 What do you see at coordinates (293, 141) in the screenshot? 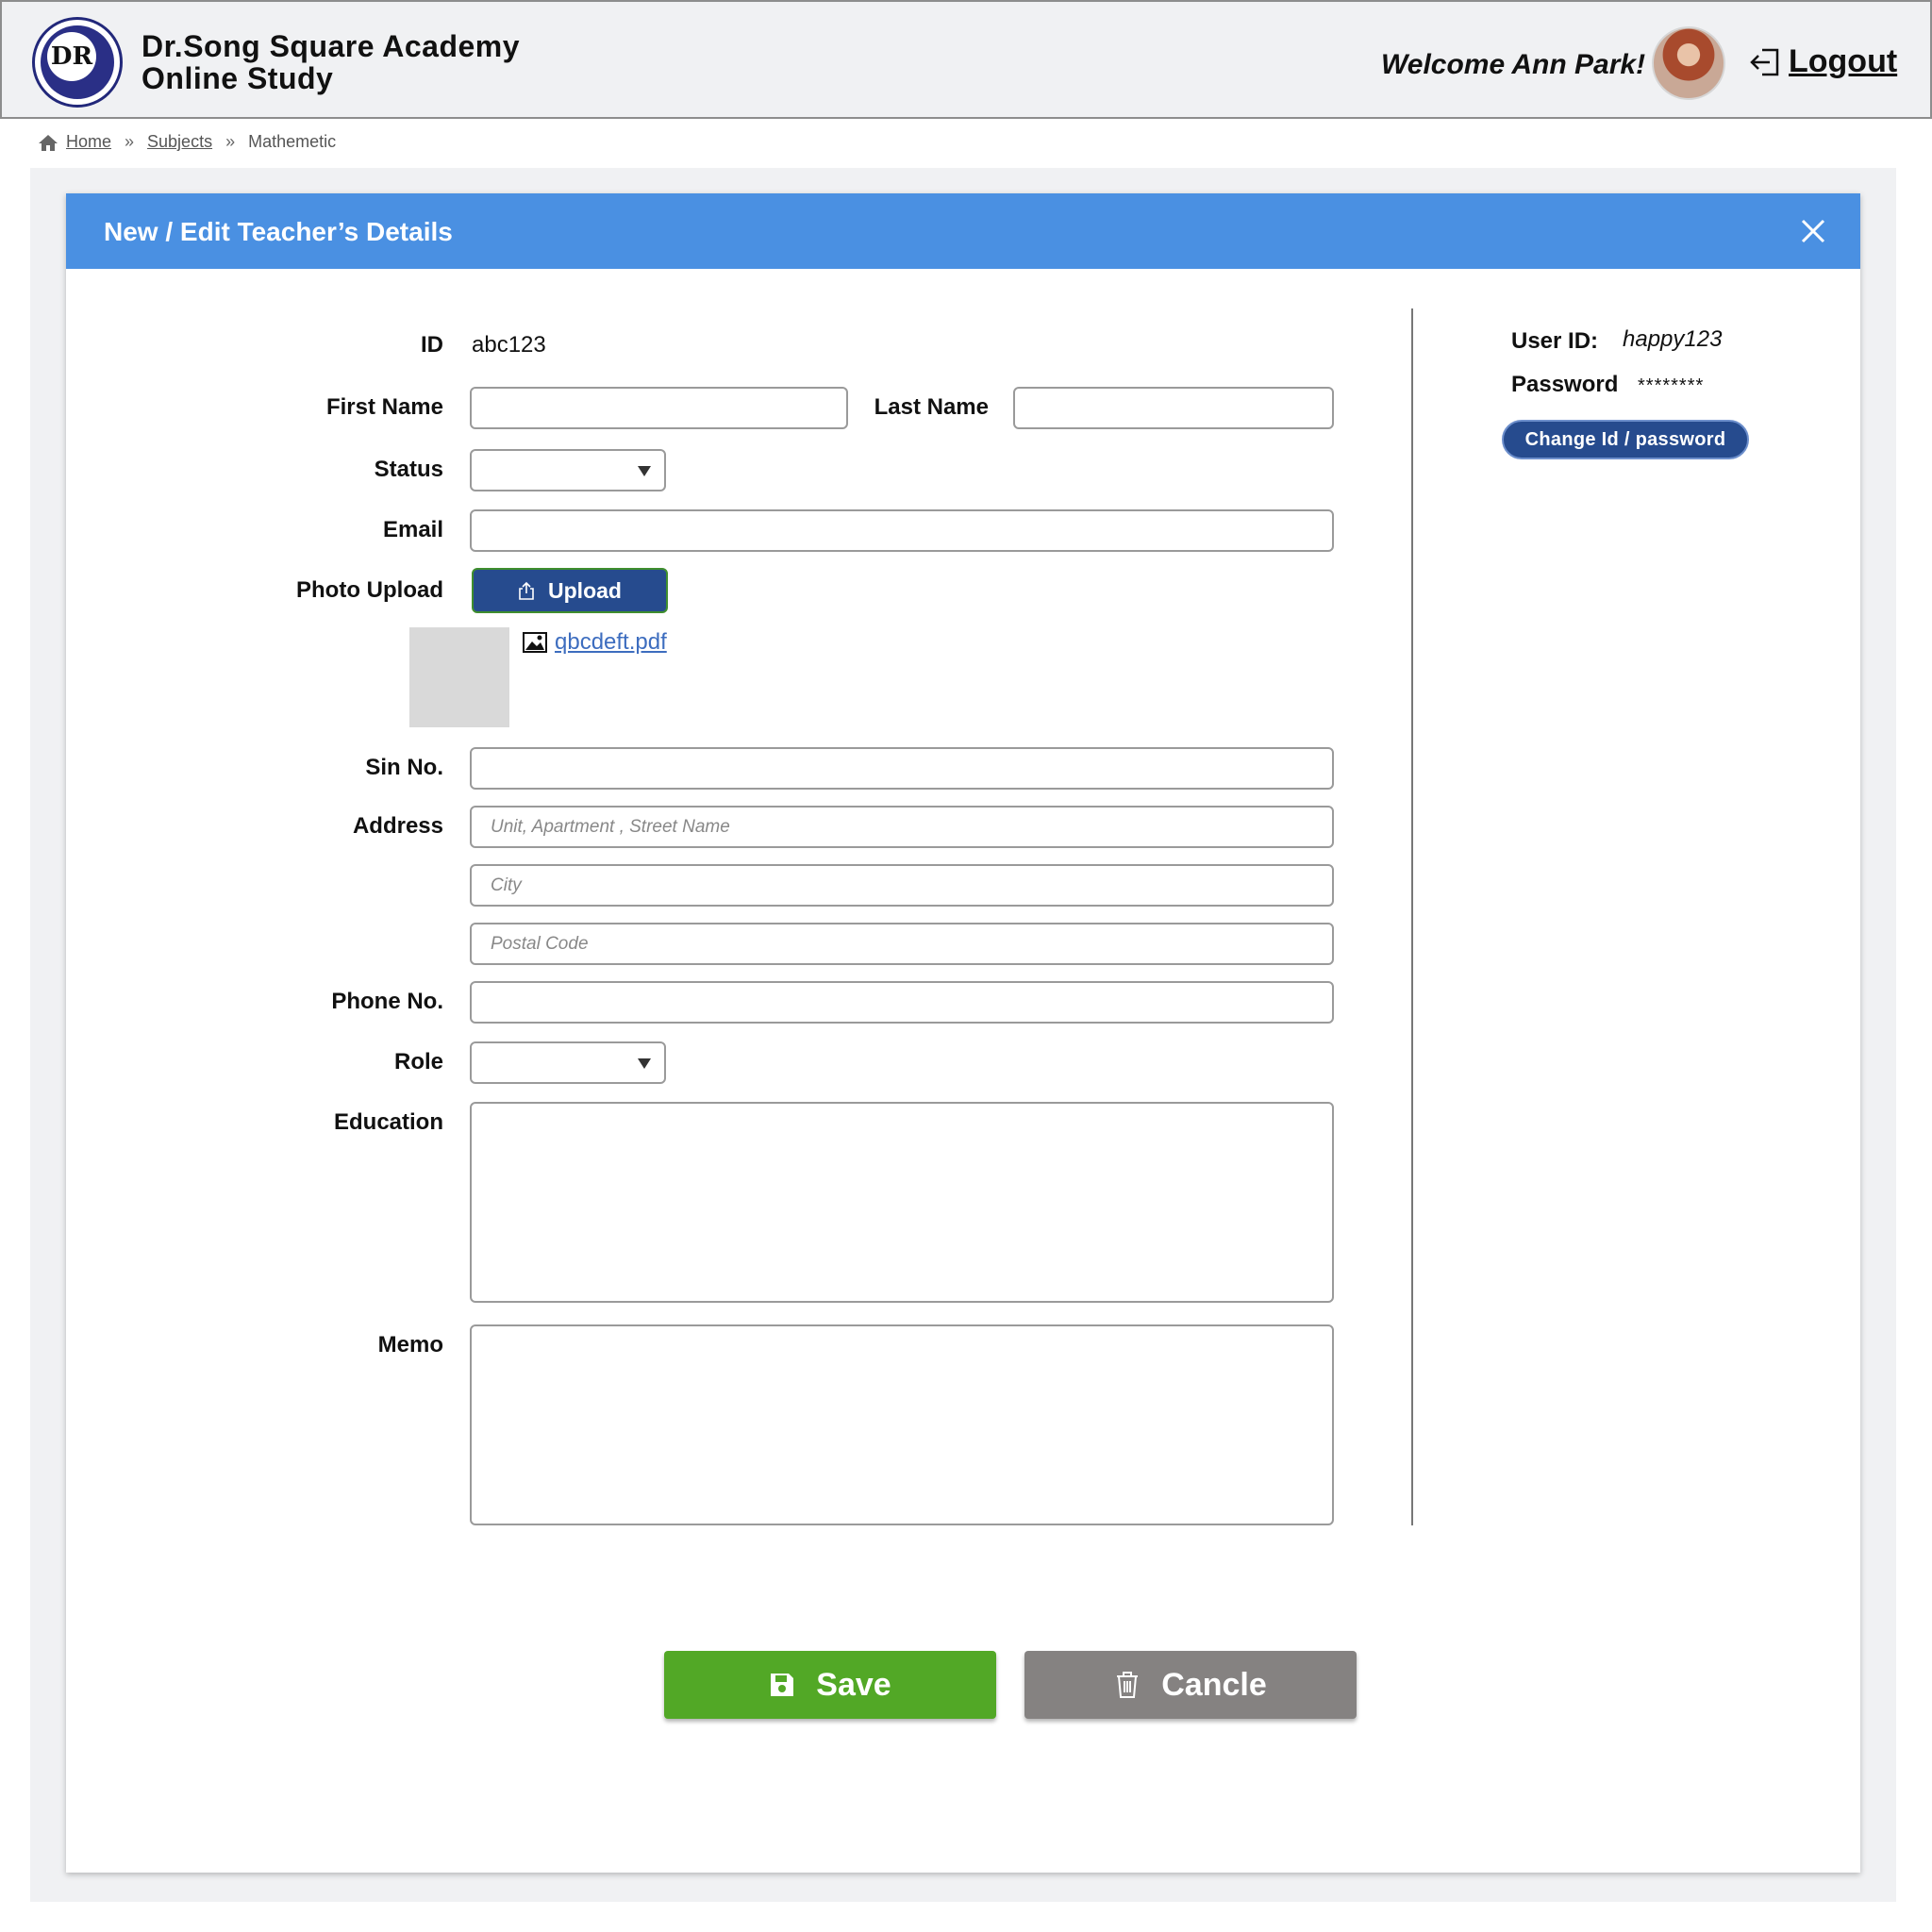
I see `breadcrumb-current: Mathemetic` at bounding box center [293, 141].